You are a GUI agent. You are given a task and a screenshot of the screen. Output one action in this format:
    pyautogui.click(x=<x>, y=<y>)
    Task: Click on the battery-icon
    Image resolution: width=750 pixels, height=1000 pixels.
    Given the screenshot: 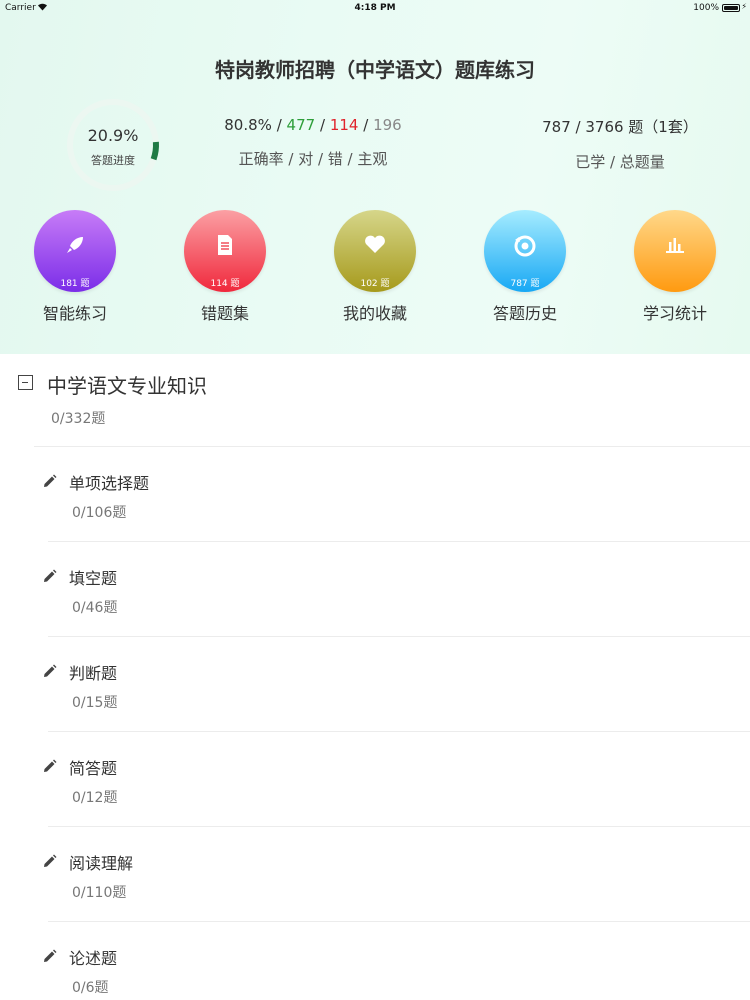 What is the action you would take?
    pyautogui.click(x=731, y=8)
    